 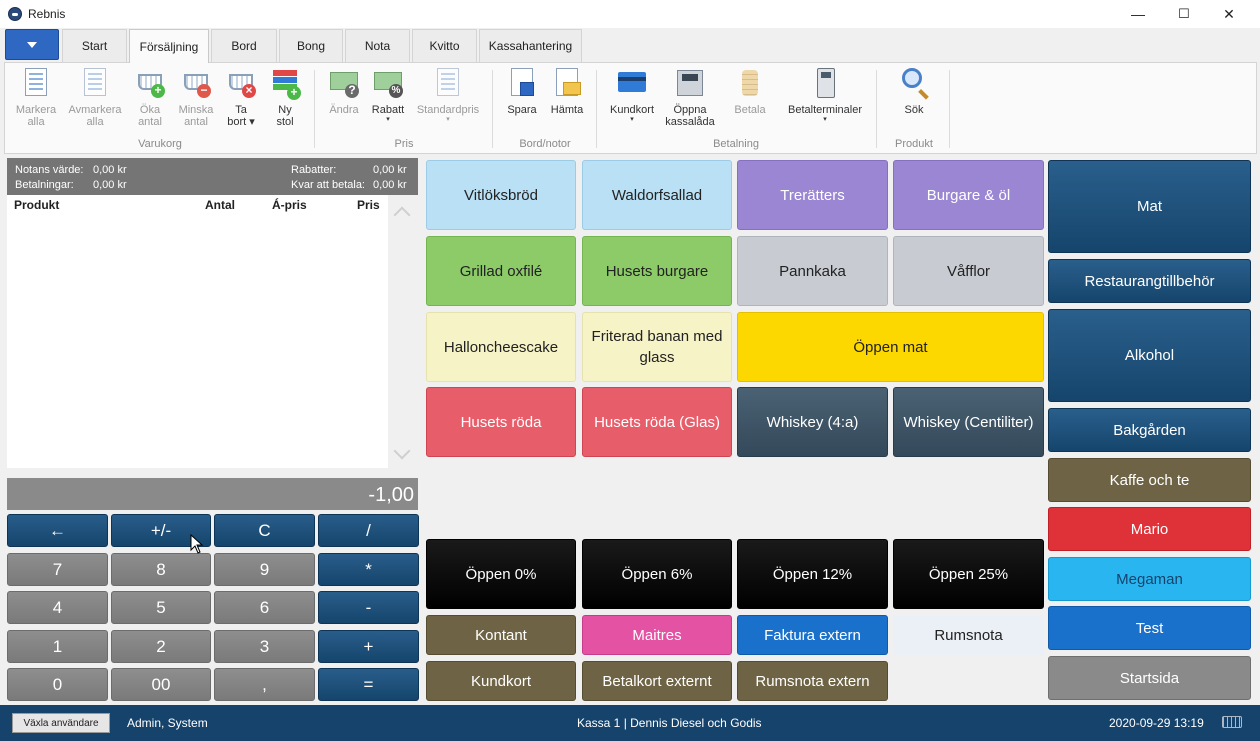 What do you see at coordinates (368, 607) in the screenshot?
I see `key-minus: -` at bounding box center [368, 607].